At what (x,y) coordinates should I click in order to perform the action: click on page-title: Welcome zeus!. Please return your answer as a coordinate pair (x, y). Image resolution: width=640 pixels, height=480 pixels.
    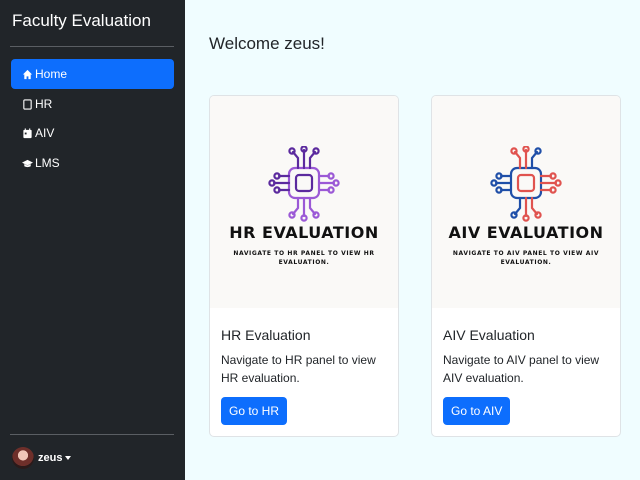
    Looking at the image, I should click on (267, 43).